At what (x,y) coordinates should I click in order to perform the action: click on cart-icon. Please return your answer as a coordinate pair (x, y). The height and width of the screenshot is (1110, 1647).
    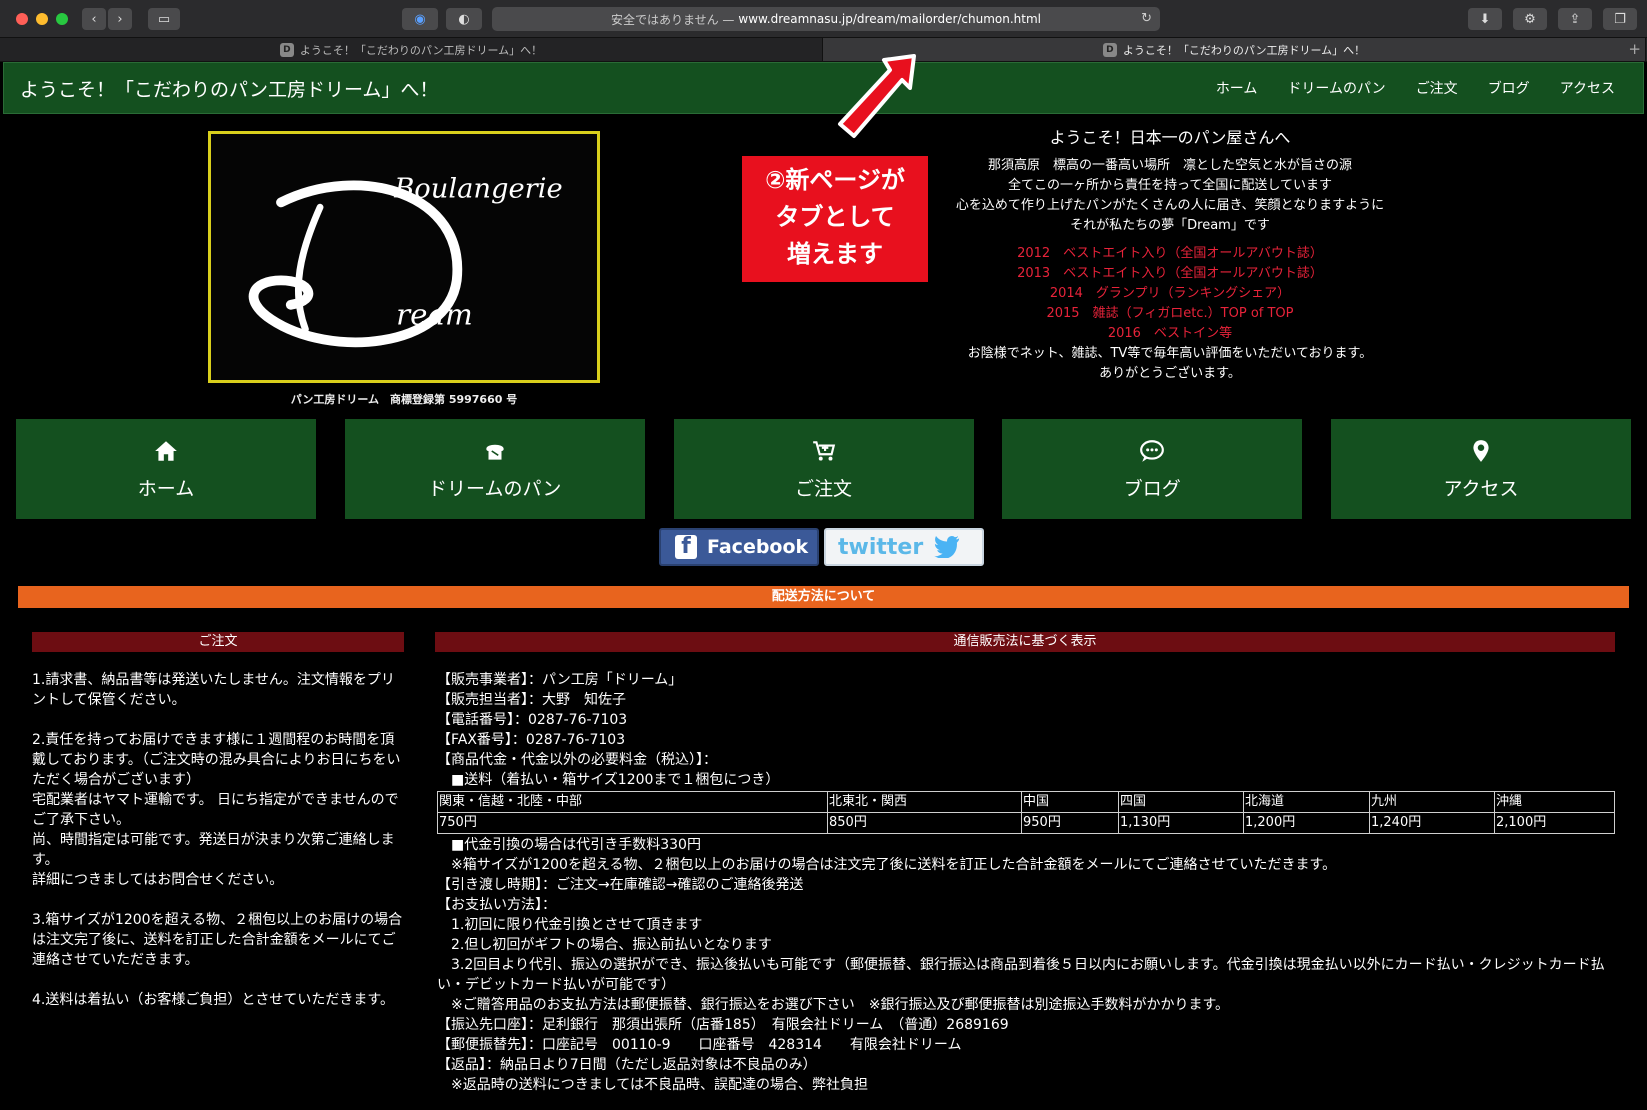
    Looking at the image, I should click on (823, 450).